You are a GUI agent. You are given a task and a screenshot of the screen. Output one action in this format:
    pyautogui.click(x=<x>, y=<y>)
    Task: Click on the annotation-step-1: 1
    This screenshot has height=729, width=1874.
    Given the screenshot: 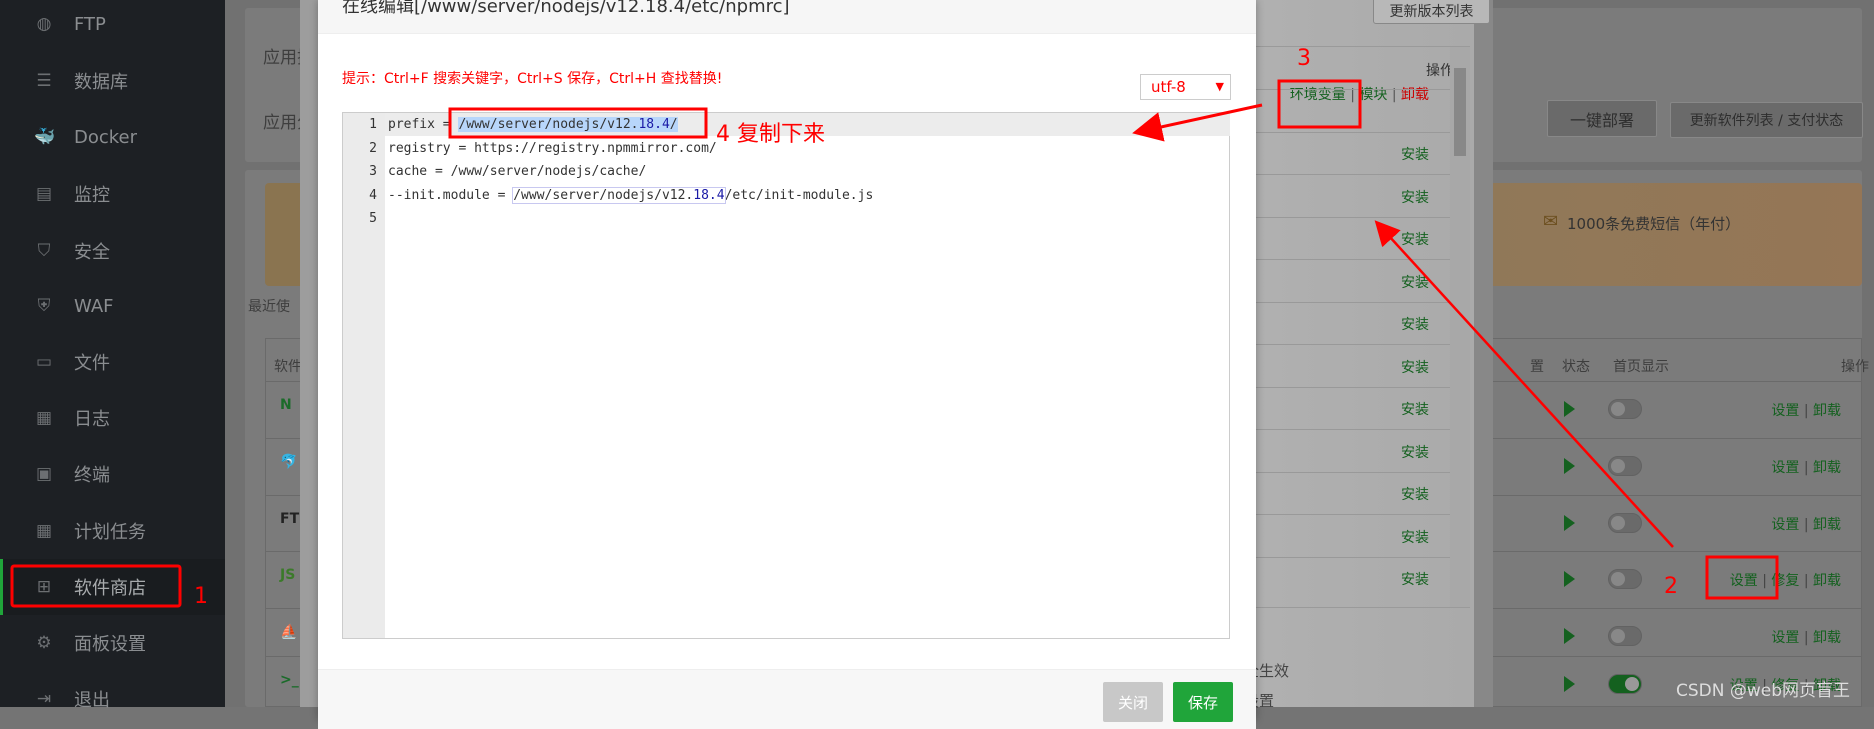 What is the action you would take?
    pyautogui.click(x=201, y=596)
    